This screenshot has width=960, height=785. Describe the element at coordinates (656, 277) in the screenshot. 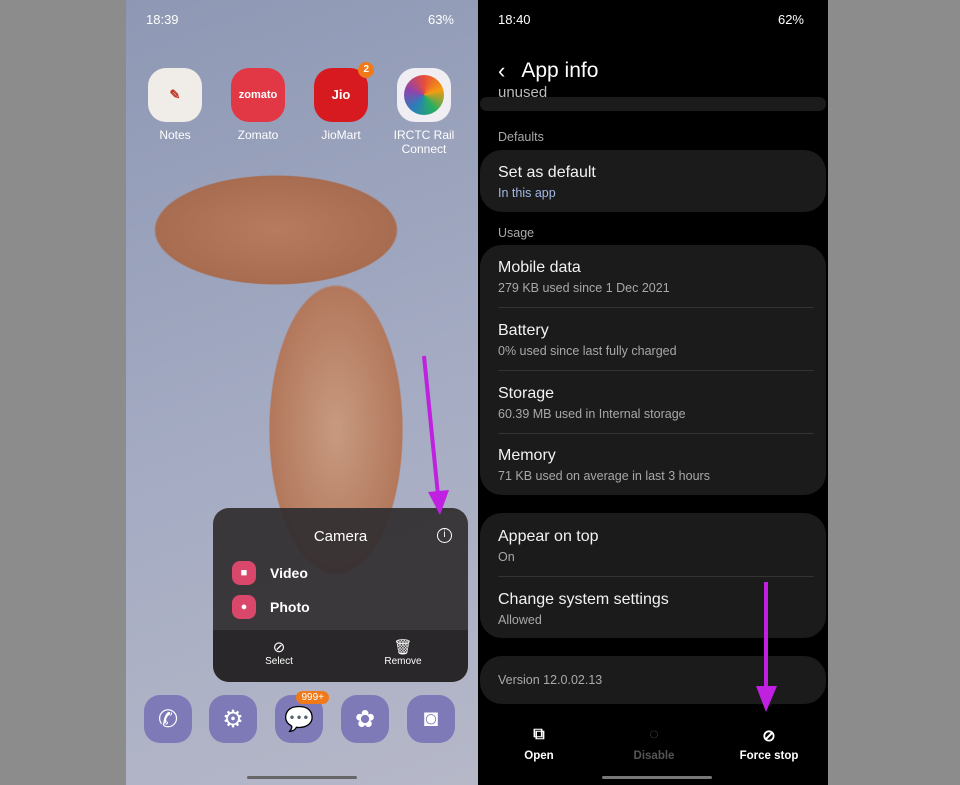

I see `row-mobile-data: Mobile data 279 KB used since 1 Dec 2021` at that location.